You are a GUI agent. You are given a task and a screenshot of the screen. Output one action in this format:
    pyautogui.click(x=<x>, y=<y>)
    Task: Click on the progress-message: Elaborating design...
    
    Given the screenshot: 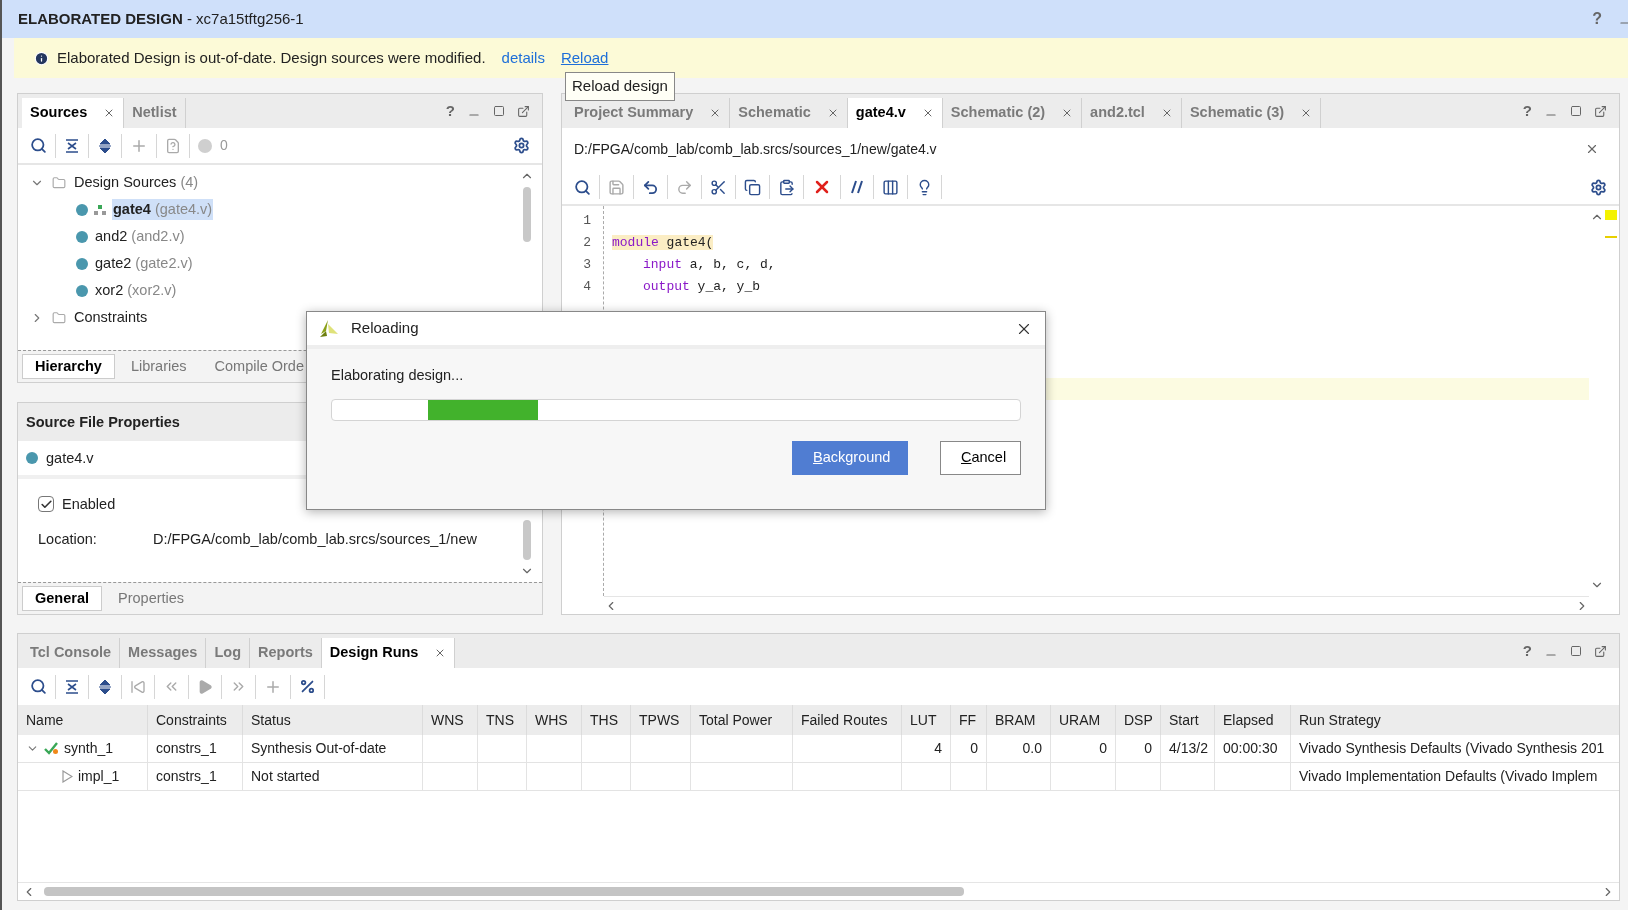 What is the action you would take?
    pyautogui.click(x=398, y=375)
    